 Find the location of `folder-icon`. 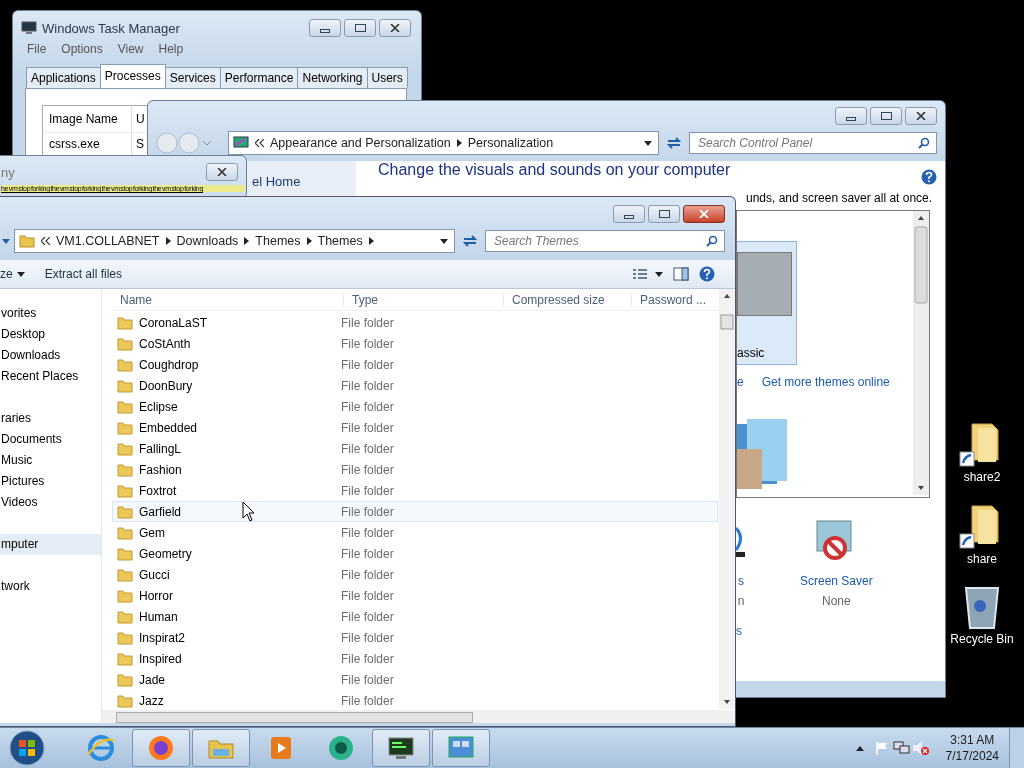

folder-icon is located at coordinates (221, 748).